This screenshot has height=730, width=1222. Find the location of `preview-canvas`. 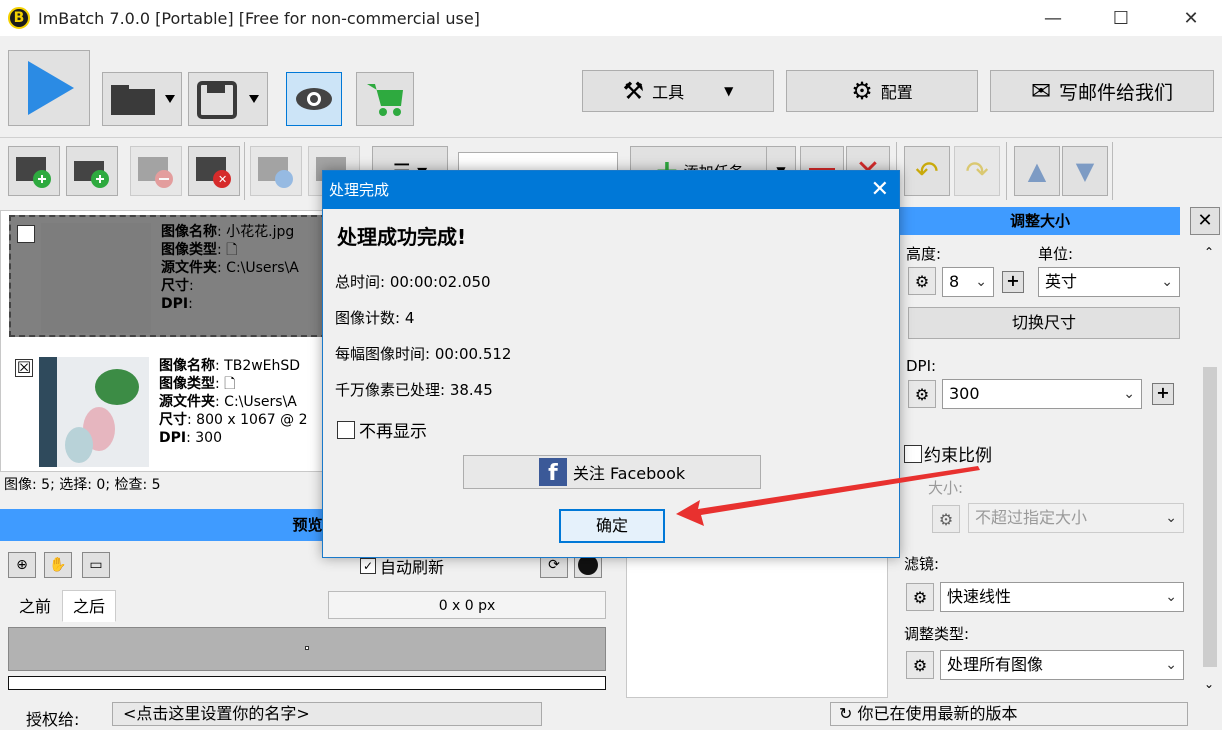

preview-canvas is located at coordinates (307, 649).